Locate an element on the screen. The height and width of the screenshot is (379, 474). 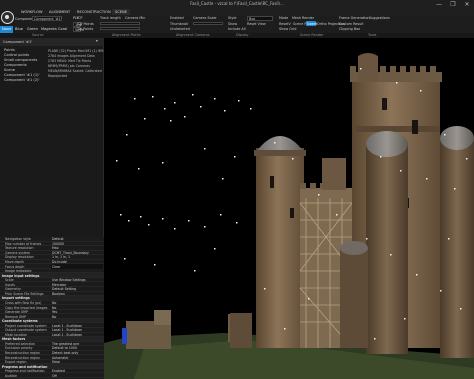
camera-min-label: Camera Min is located at coordinates (135, 18).